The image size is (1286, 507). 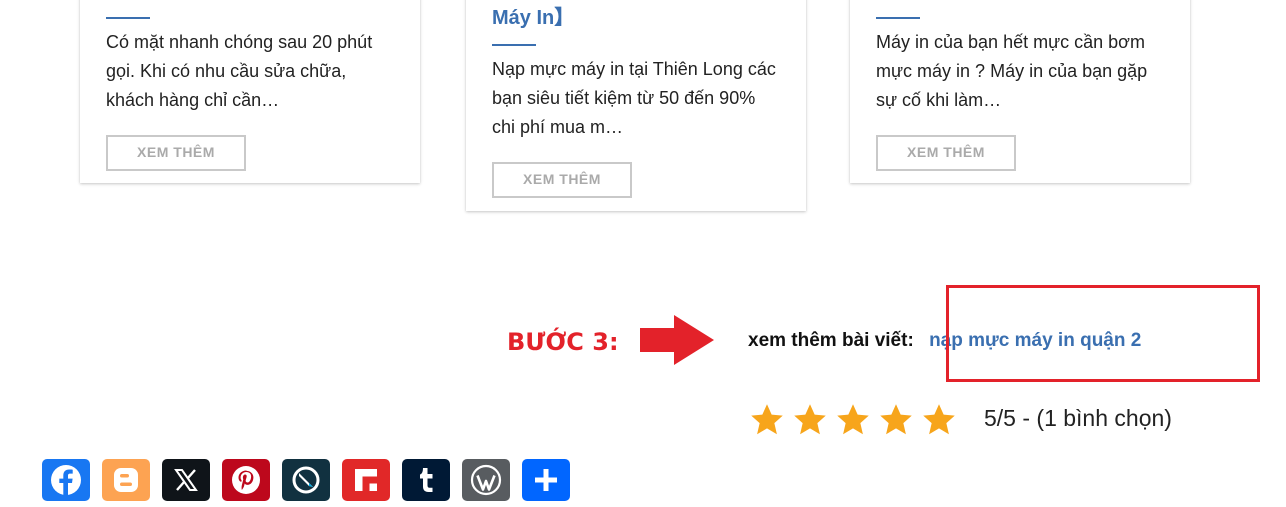 I want to click on share-wordpress-button, so click(x=486, y=480).